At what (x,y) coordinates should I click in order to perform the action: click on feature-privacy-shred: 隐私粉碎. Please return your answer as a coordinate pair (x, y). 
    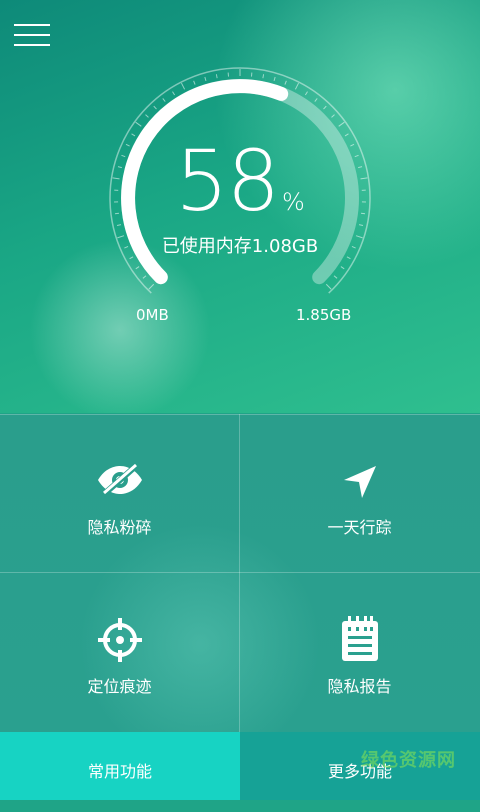
    Looking at the image, I should click on (119, 493).